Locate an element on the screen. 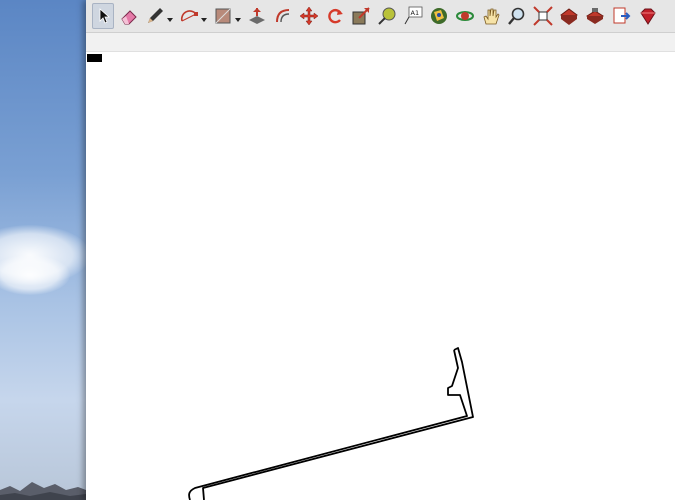 The height and width of the screenshot is (500, 675). zoom-extents-icon is located at coordinates (543, 16).